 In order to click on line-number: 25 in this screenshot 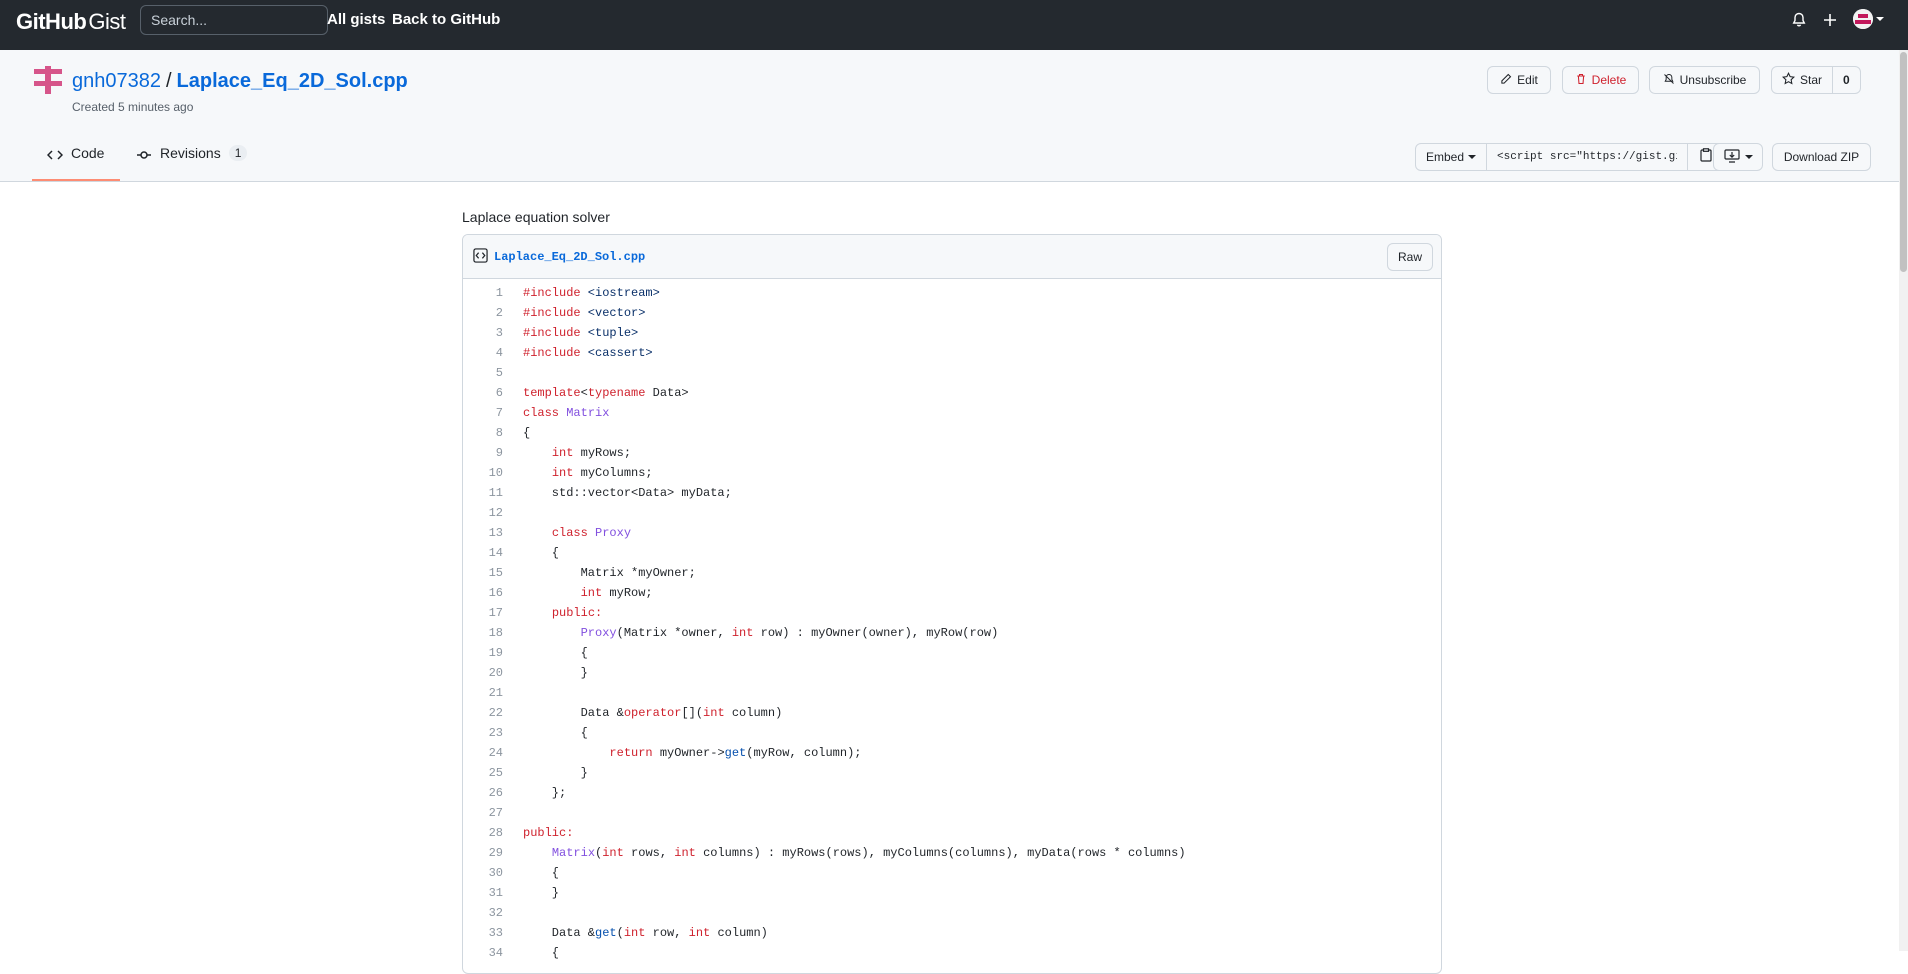, I will do `click(483, 773)`.